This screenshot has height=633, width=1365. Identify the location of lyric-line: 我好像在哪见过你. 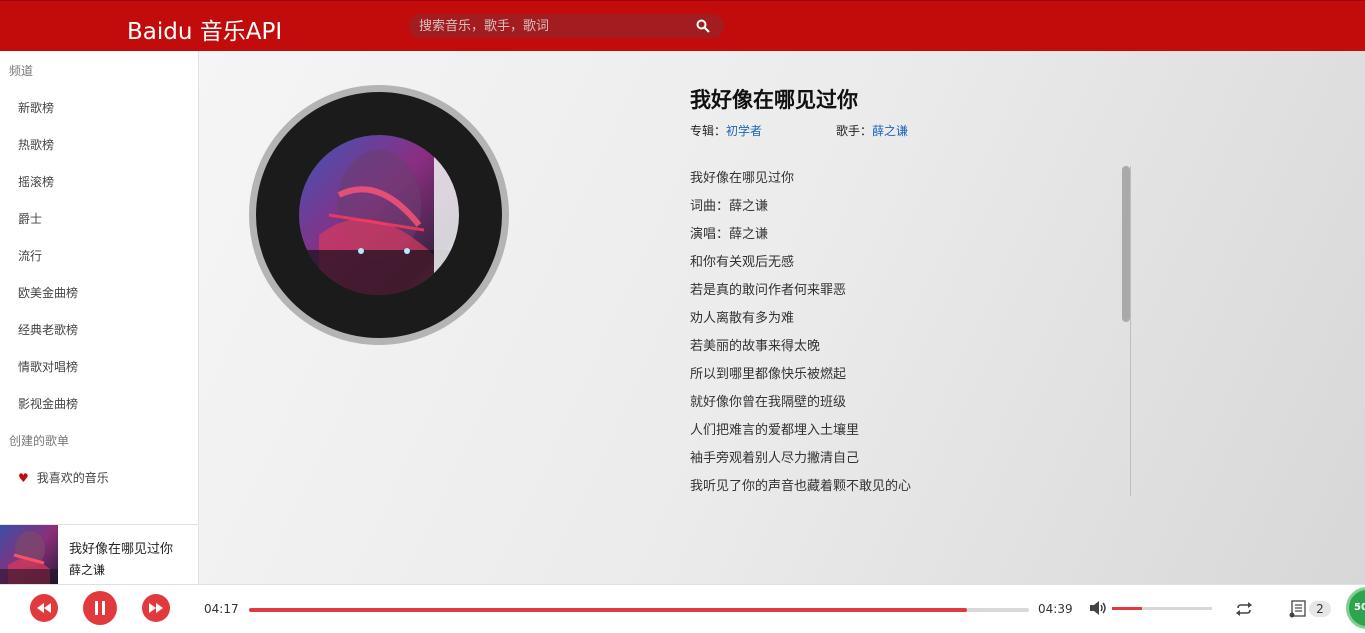
(742, 178).